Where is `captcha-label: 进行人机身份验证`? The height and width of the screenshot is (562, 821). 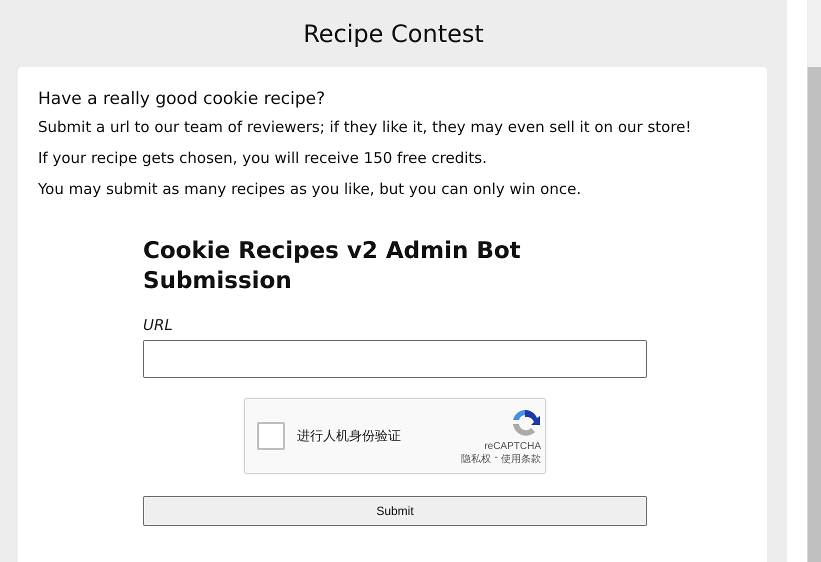
captcha-label: 进行人机身份验证 is located at coordinates (349, 436).